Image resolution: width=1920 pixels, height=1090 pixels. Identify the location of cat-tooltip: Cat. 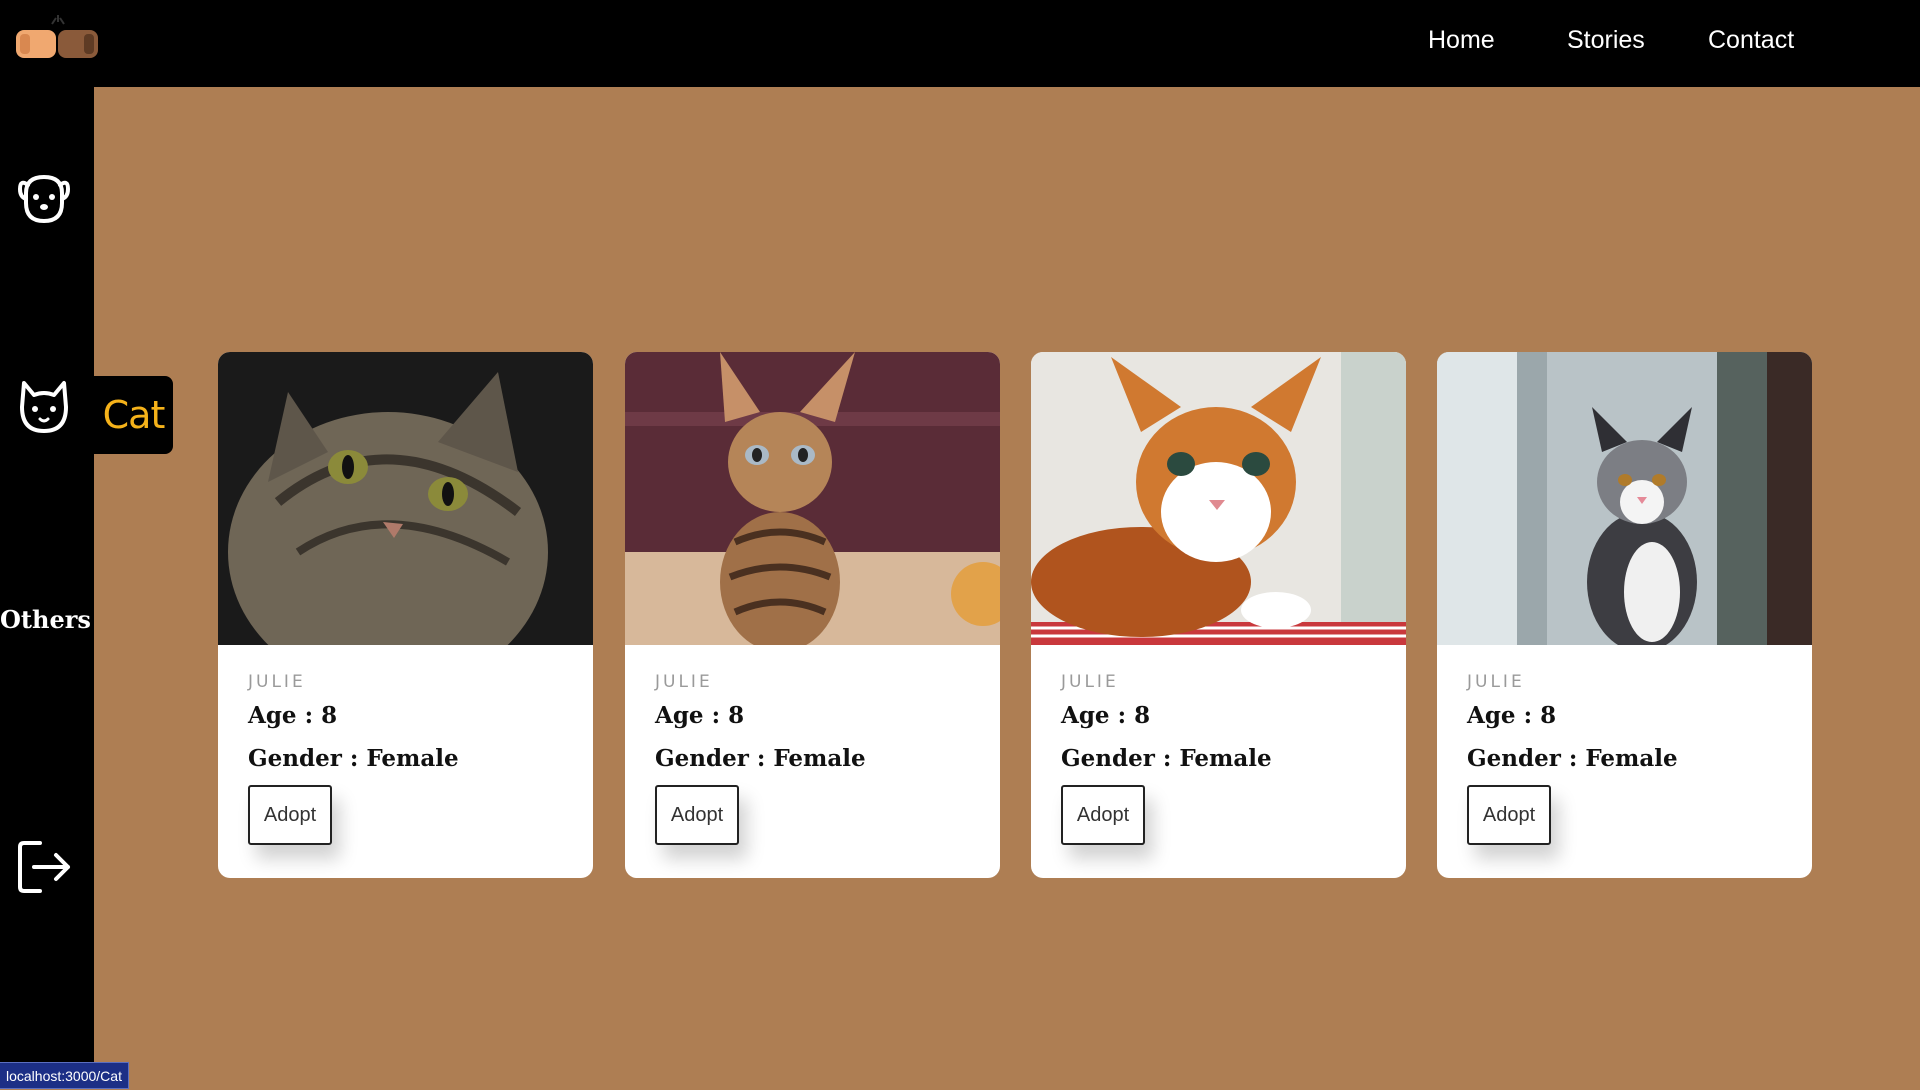
(133, 415).